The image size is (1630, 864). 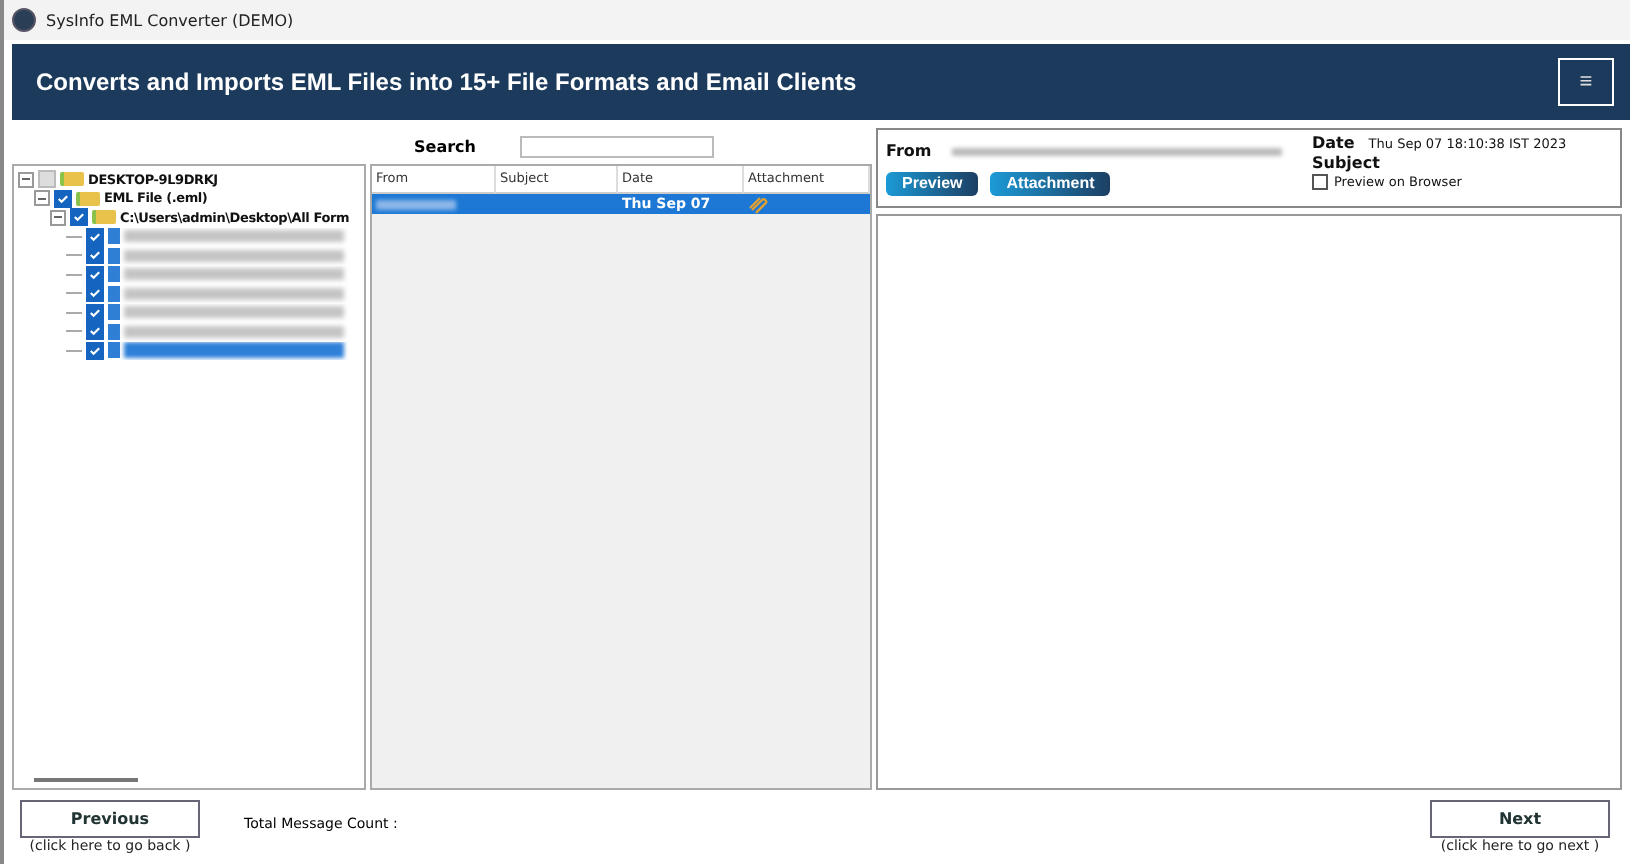 I want to click on search-label: Search, so click(x=445, y=146).